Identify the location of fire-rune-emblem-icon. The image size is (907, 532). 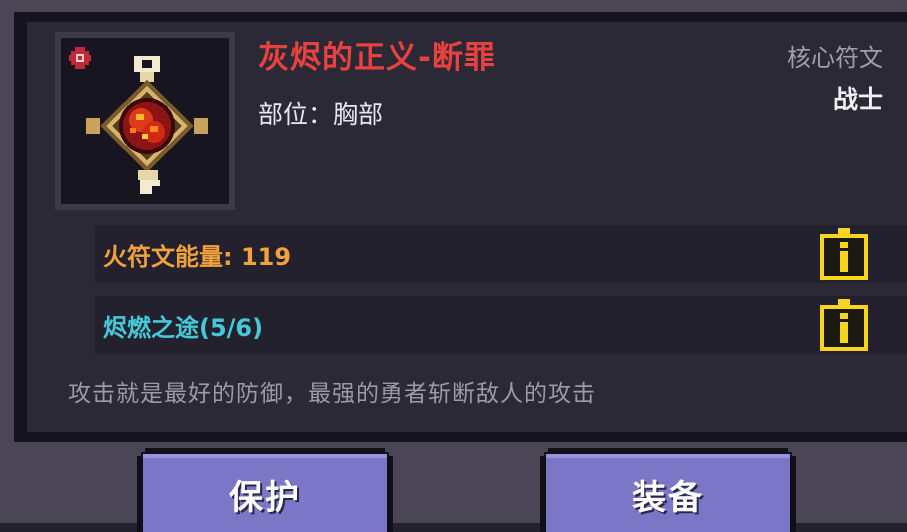
(147, 125).